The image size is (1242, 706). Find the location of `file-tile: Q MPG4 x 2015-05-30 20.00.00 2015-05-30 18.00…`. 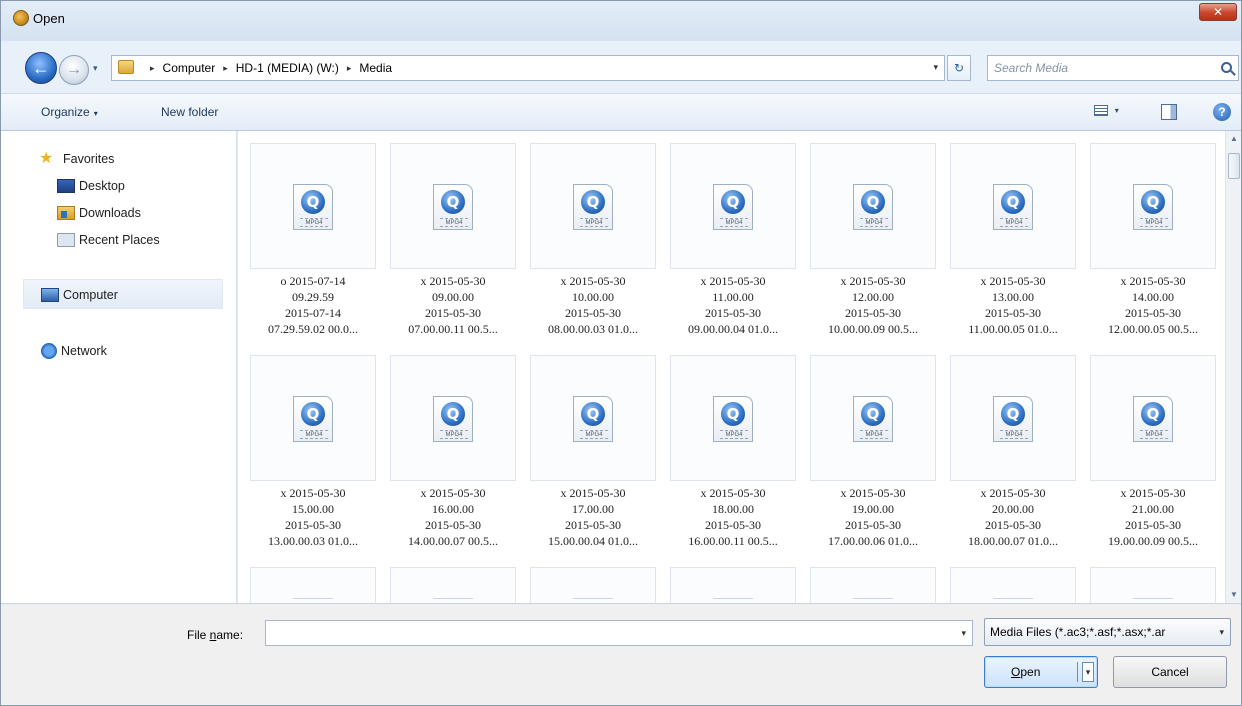

file-tile: Q MPG4 x 2015-05-30 20.00.00 2015-05-30 18.00… is located at coordinates (1013, 464).